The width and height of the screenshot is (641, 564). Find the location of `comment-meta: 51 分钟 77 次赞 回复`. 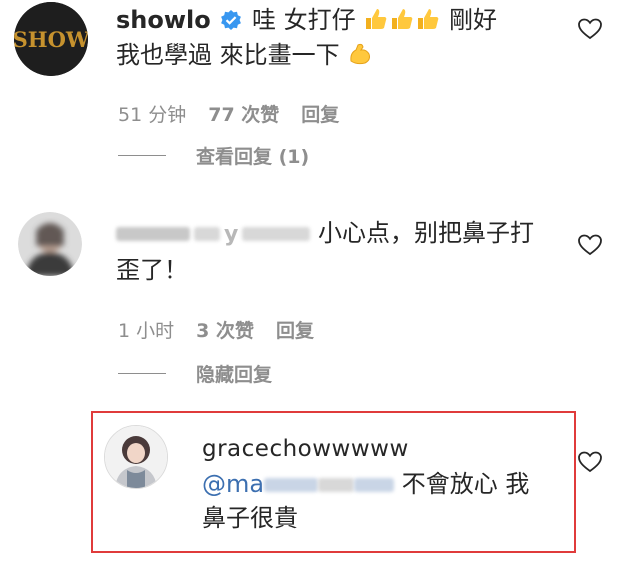

comment-meta: 51 分钟 77 次赞 回复 is located at coordinates (228, 113).